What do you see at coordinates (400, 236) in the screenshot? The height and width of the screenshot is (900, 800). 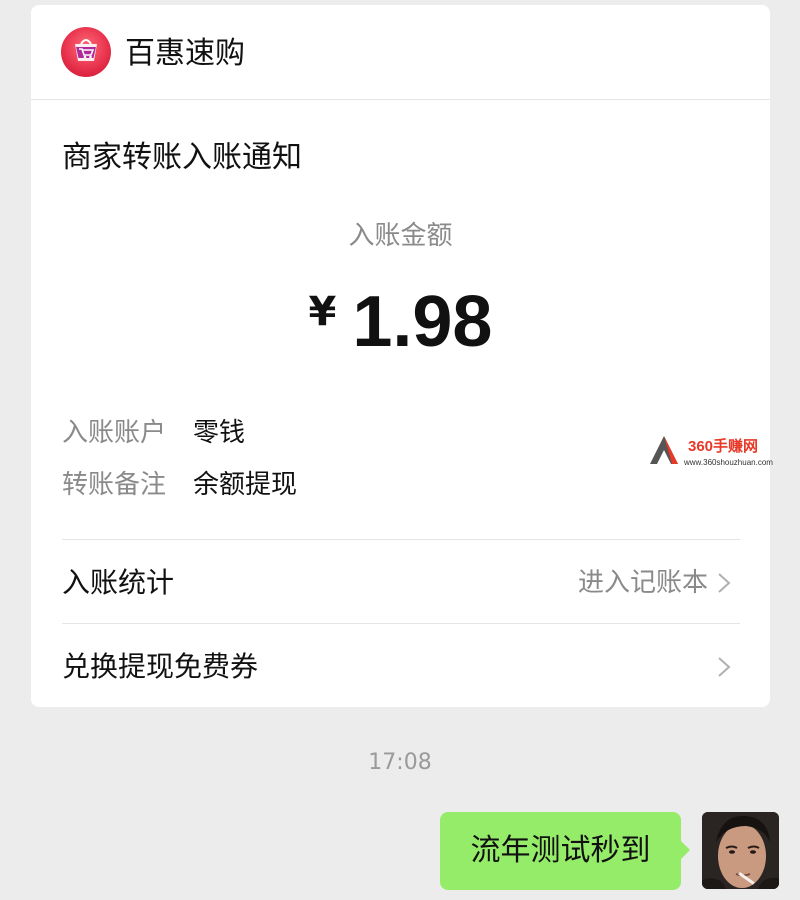 I see `amount-label: 入账金额` at bounding box center [400, 236].